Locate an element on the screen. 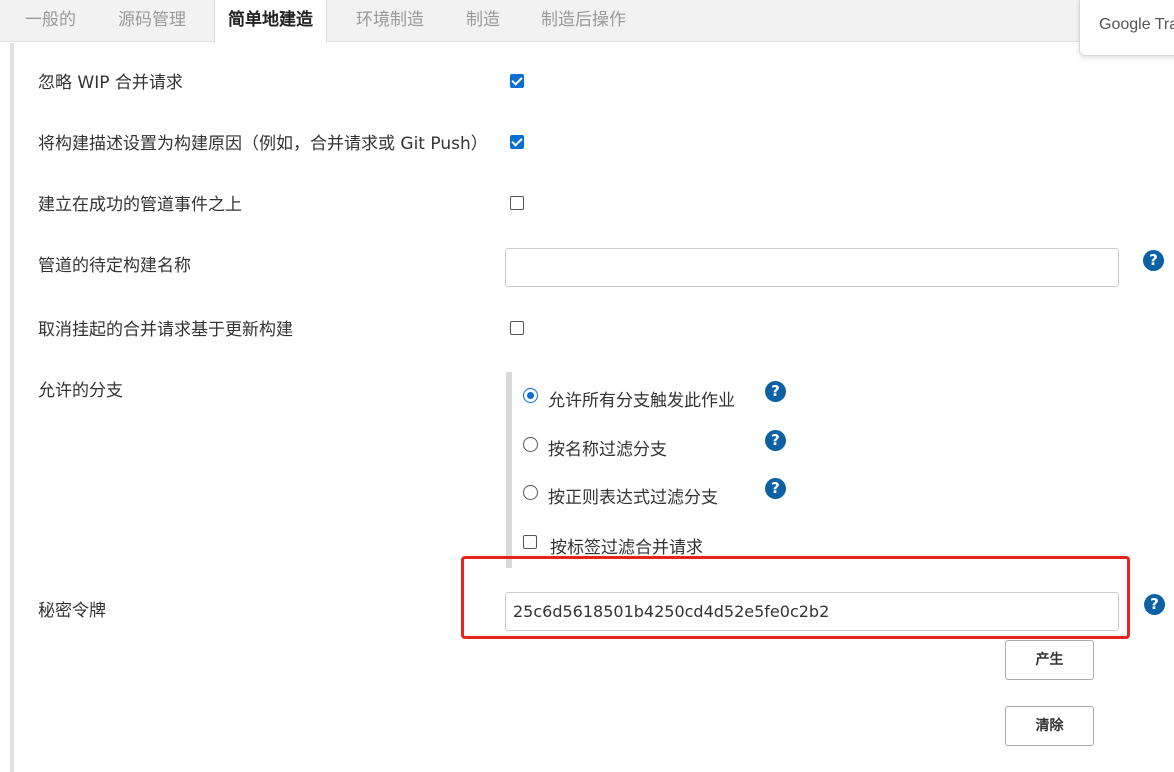  google-translate-label: Google Trar is located at coordinates (1136, 24).